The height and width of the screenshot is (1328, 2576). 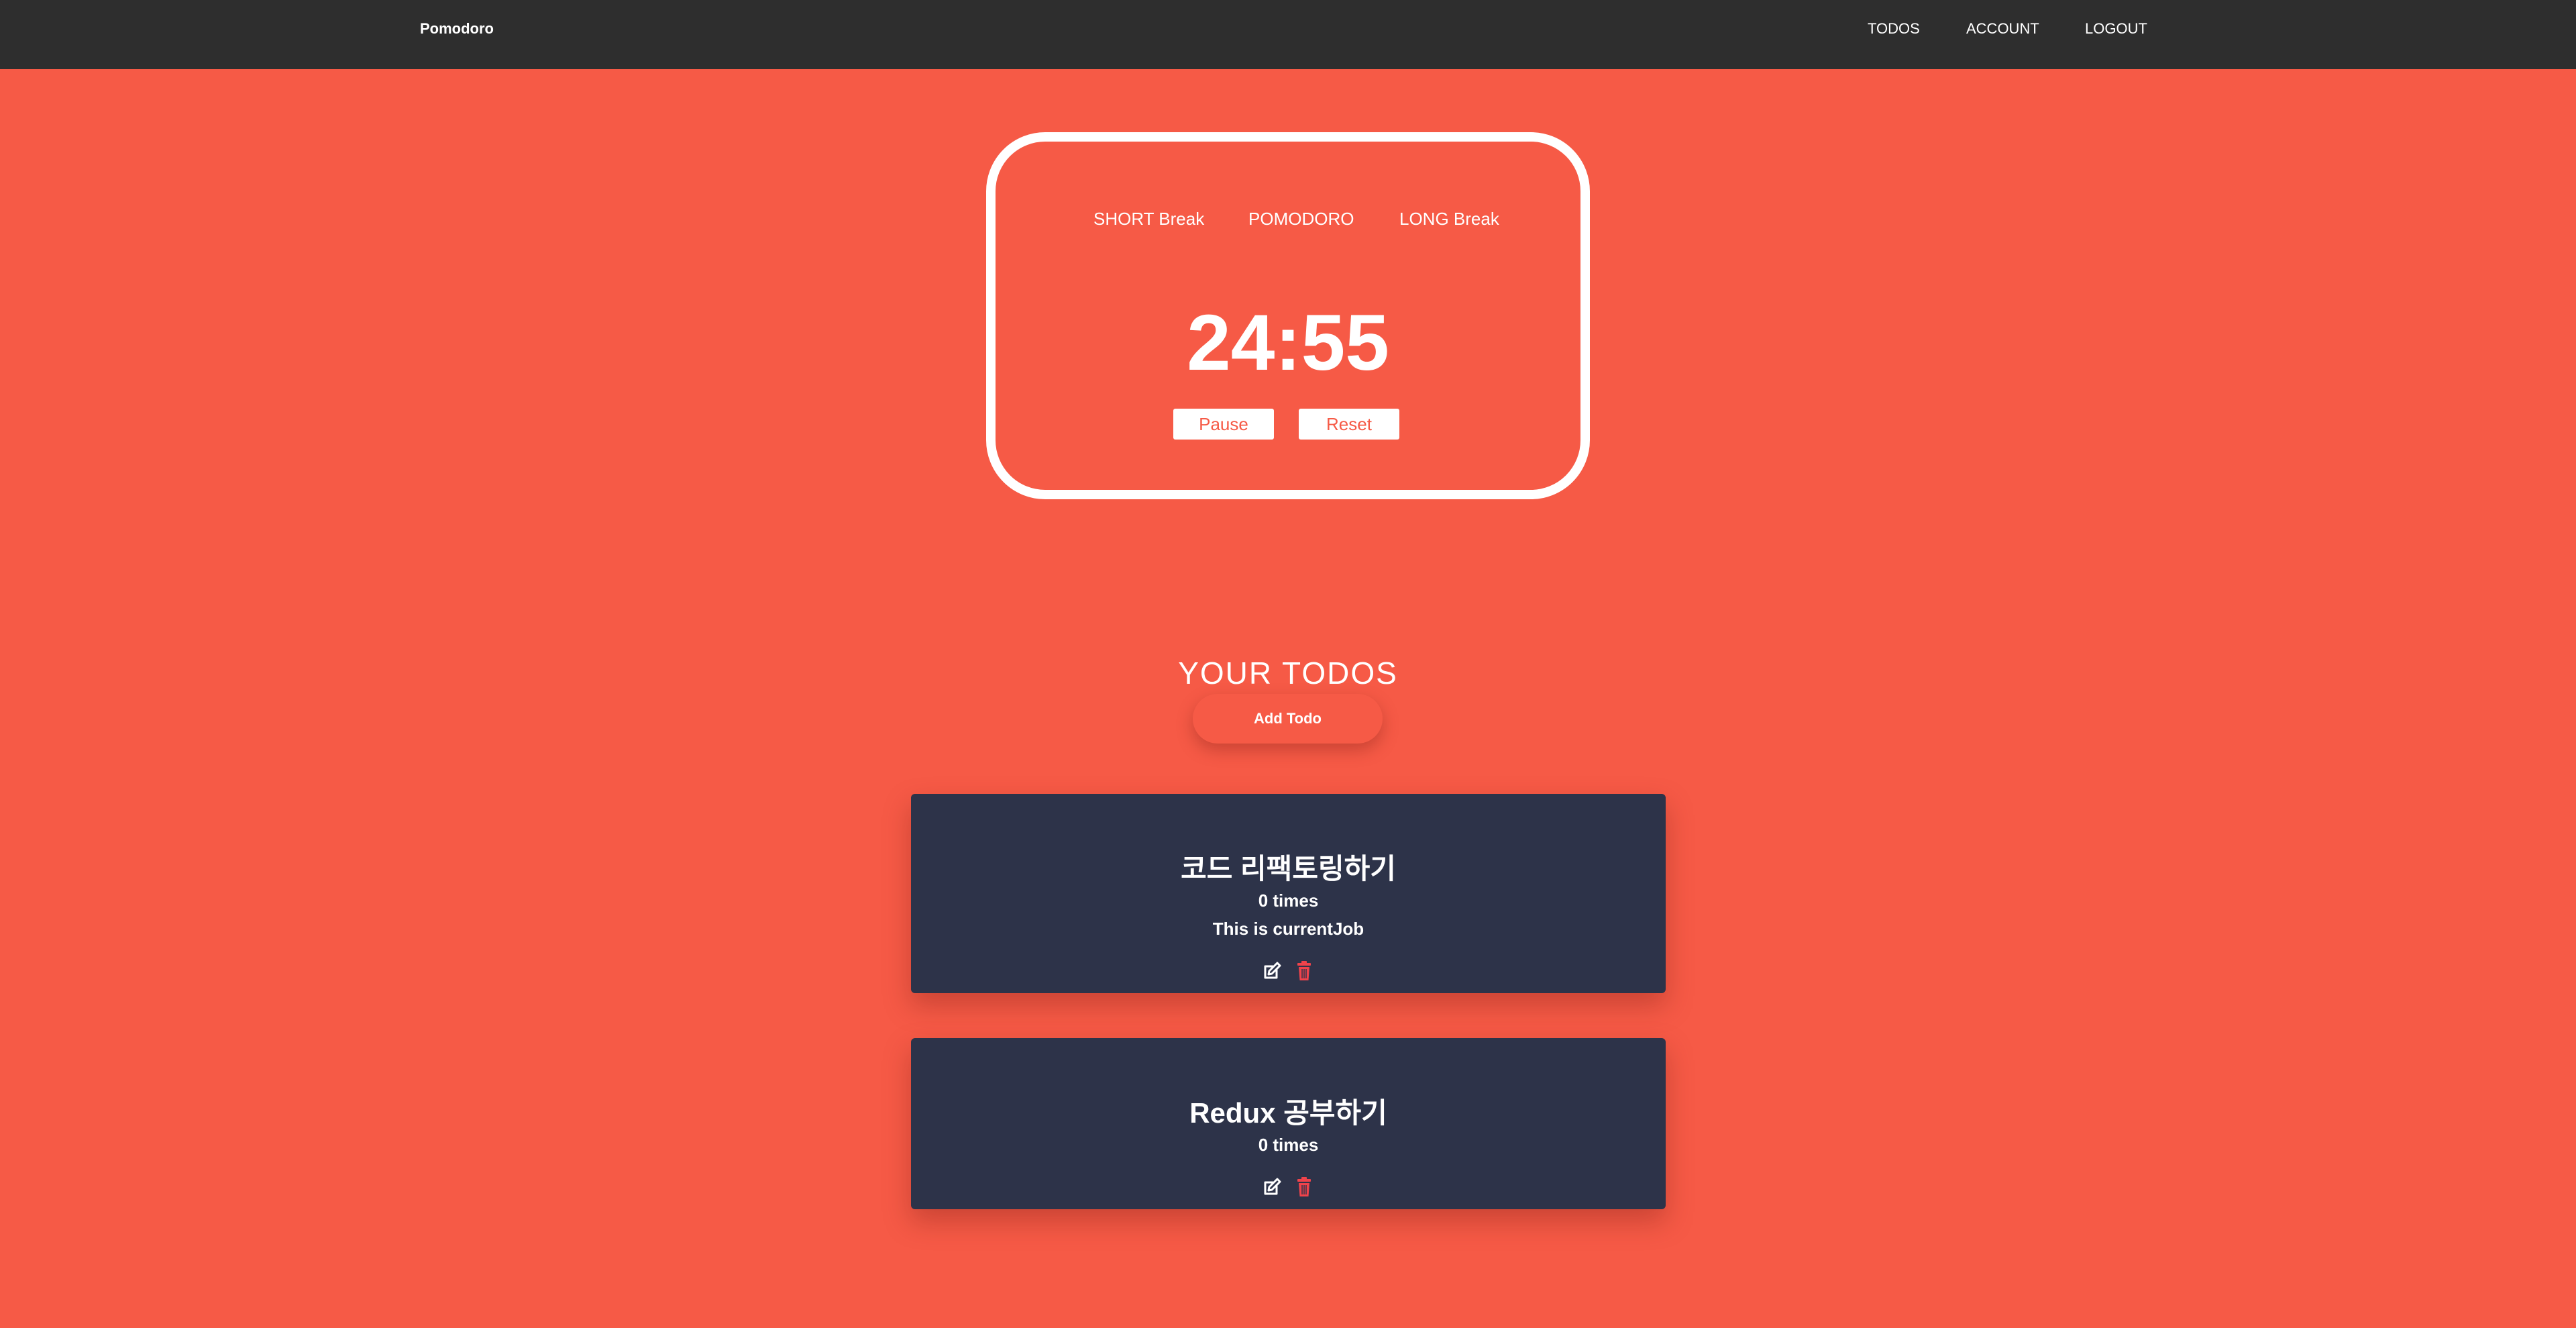 I want to click on current-job-label: This is currentJob, so click(x=1288, y=929).